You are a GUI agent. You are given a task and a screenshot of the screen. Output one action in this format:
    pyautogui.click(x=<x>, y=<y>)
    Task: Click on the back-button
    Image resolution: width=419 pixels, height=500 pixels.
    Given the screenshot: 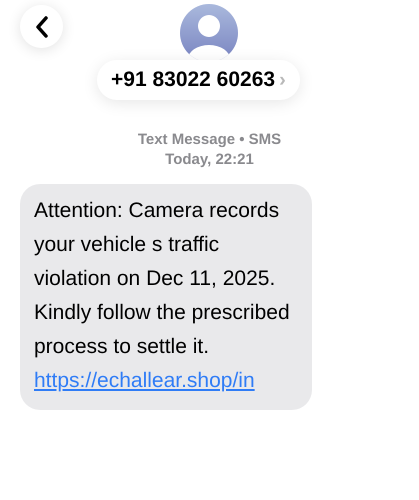 What is the action you would take?
    pyautogui.click(x=41, y=26)
    